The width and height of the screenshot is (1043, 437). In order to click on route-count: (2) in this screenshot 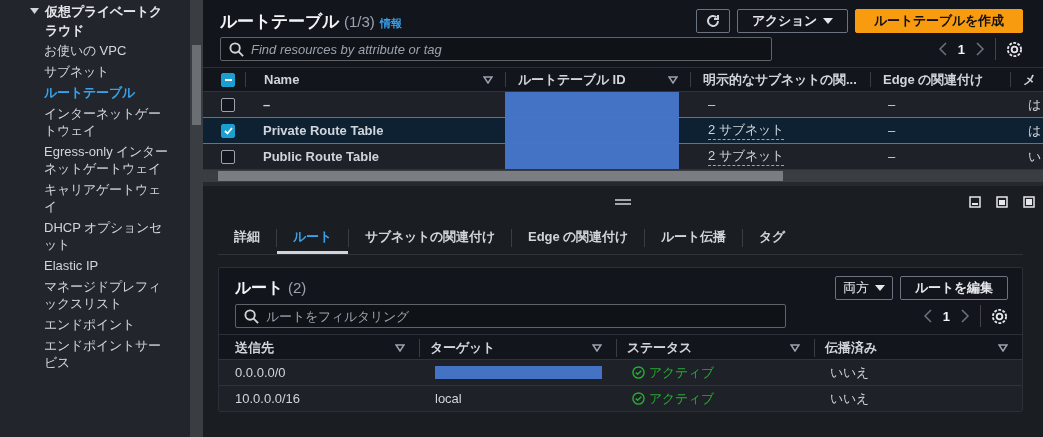, I will do `click(297, 287)`.